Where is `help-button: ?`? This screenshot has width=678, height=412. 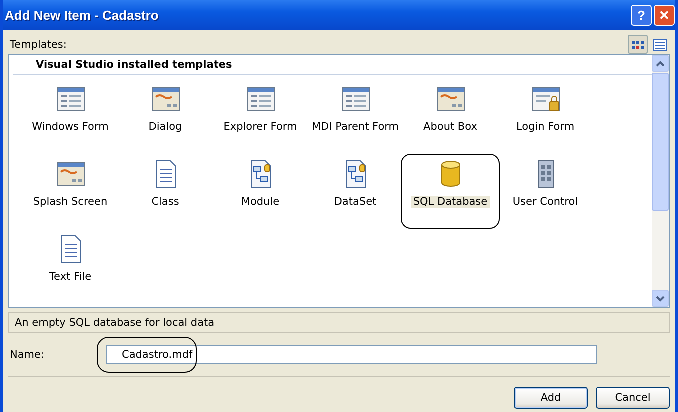 help-button: ? is located at coordinates (641, 15).